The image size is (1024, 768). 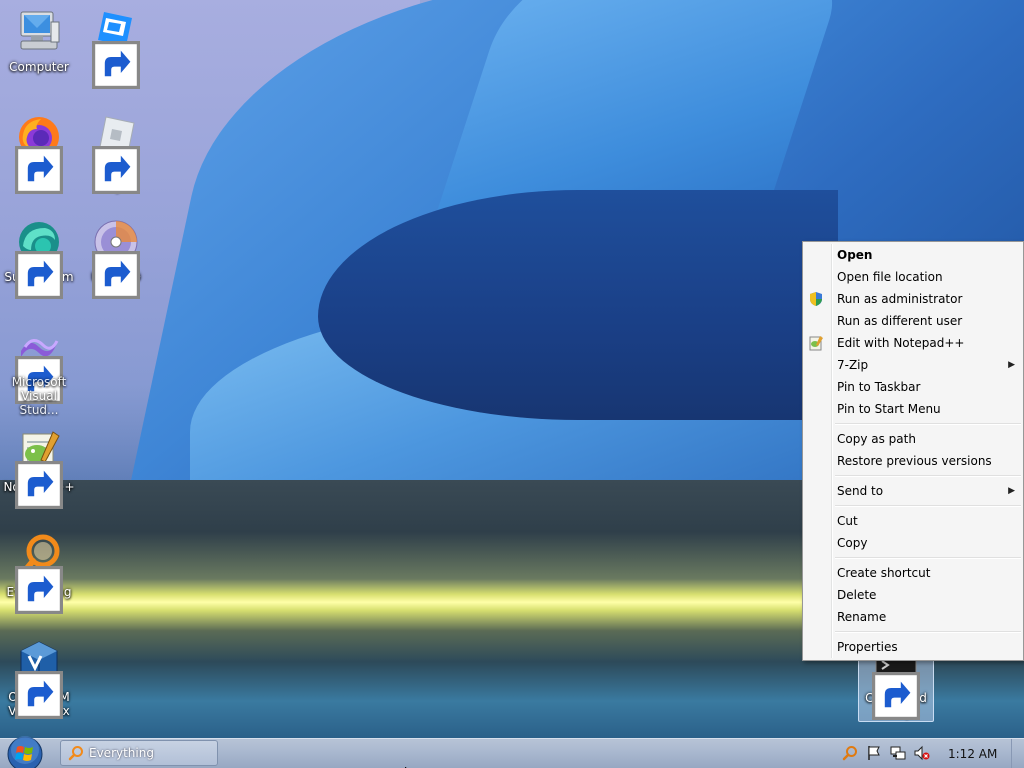 What do you see at coordinates (900, 299) in the screenshot?
I see `menu-item-label: Run as administrator` at bounding box center [900, 299].